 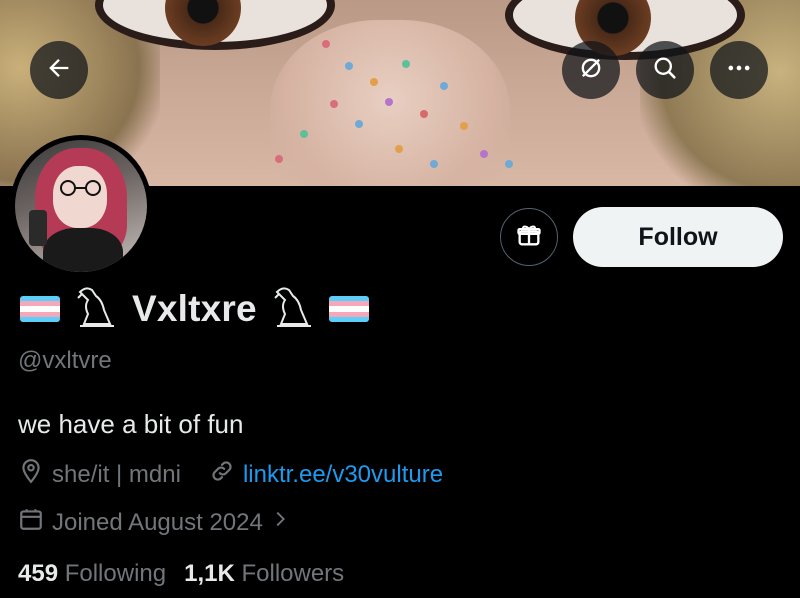 I want to click on calendar-icon, so click(x=35, y=522).